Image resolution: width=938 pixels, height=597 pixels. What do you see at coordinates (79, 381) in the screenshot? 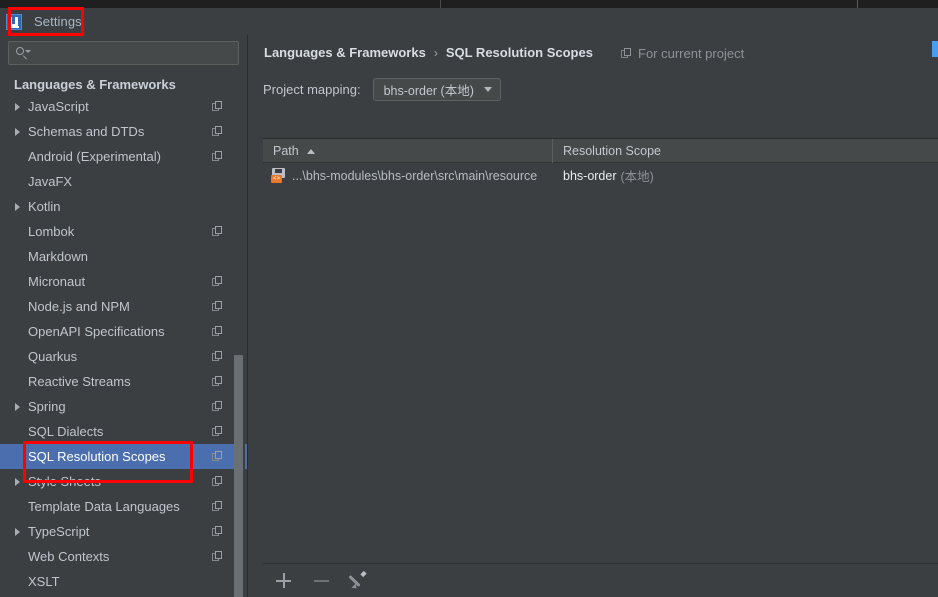
I see `sidebar-item-label: Reactive Streams` at bounding box center [79, 381].